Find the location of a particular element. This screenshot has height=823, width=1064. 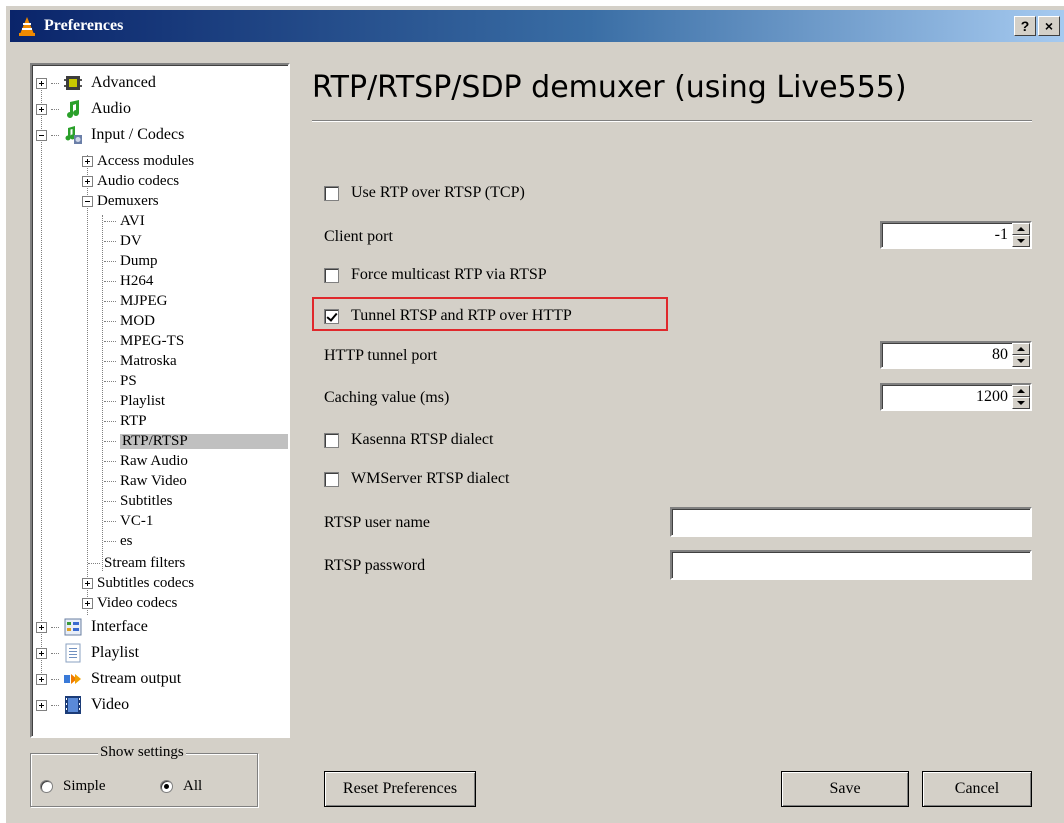

client-port-label: Client port is located at coordinates (358, 236).